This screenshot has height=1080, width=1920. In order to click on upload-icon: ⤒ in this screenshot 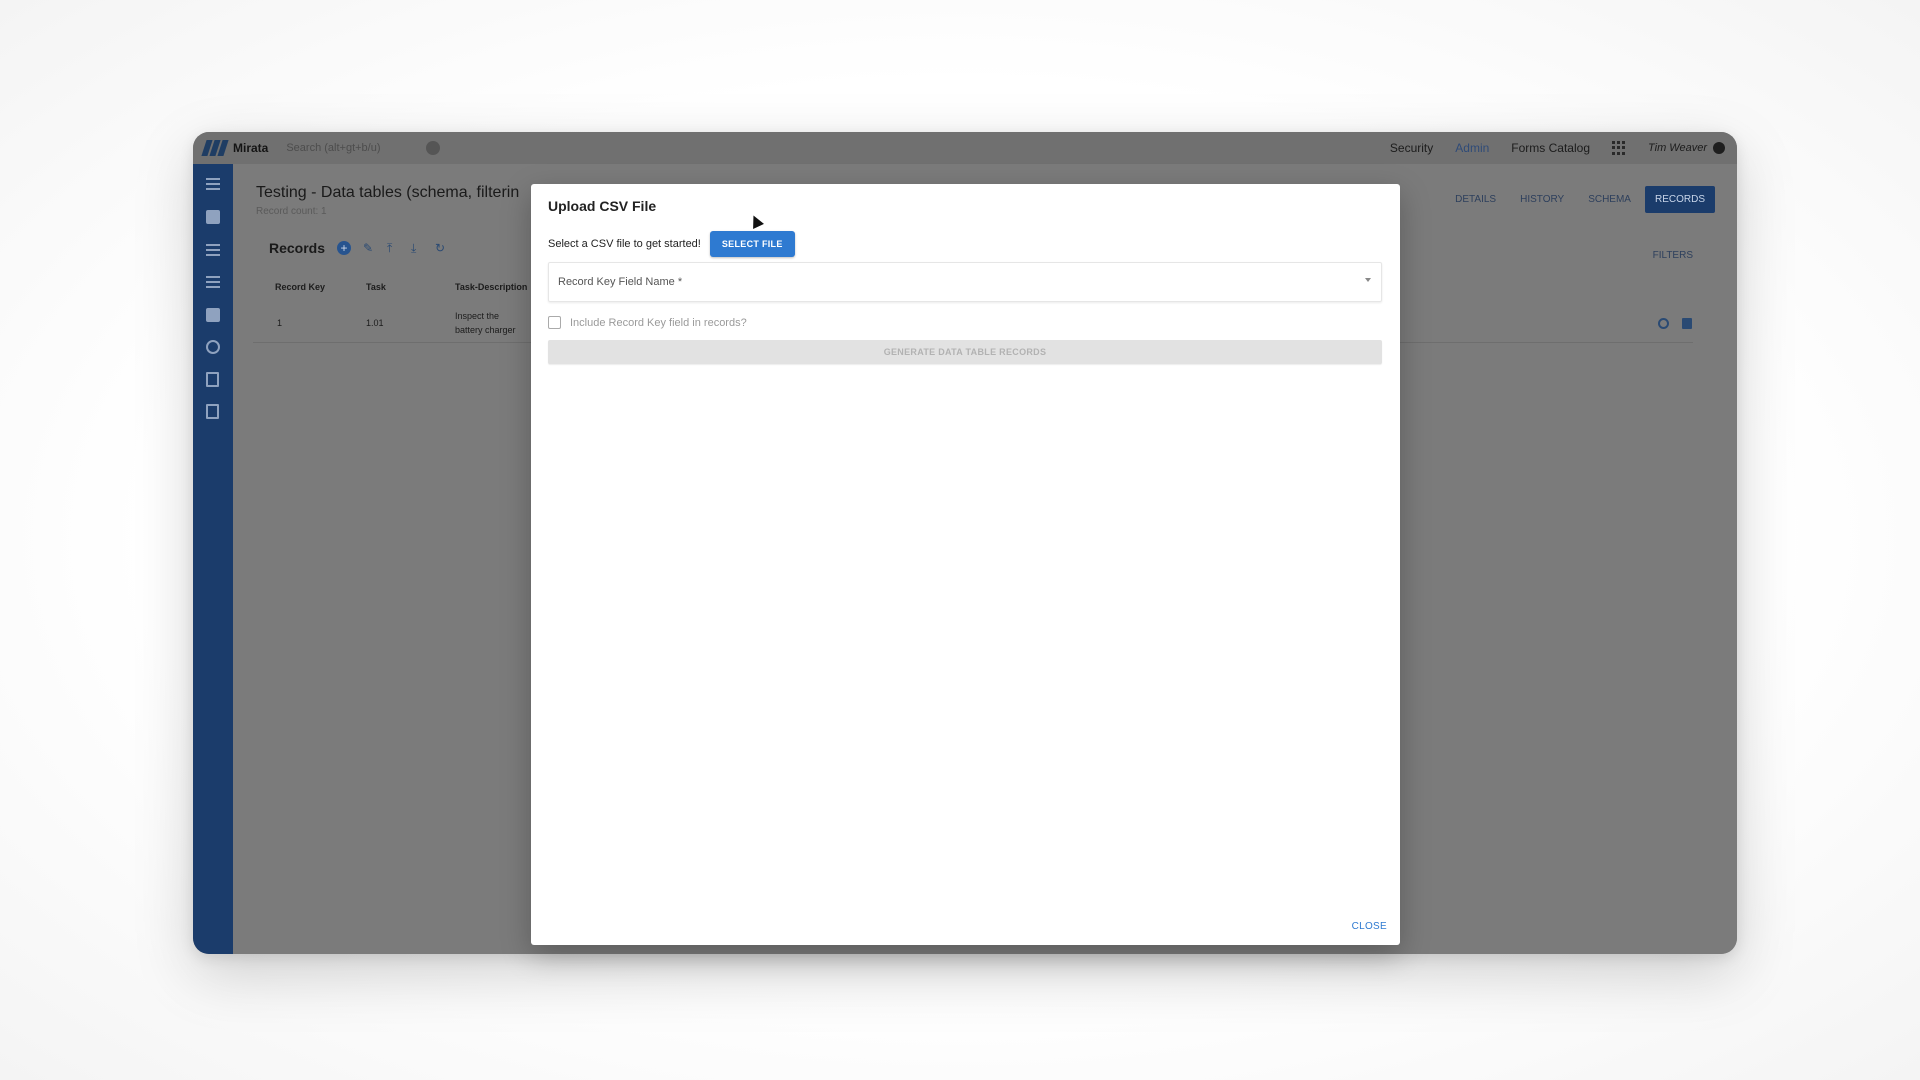, I will do `click(393, 248)`.